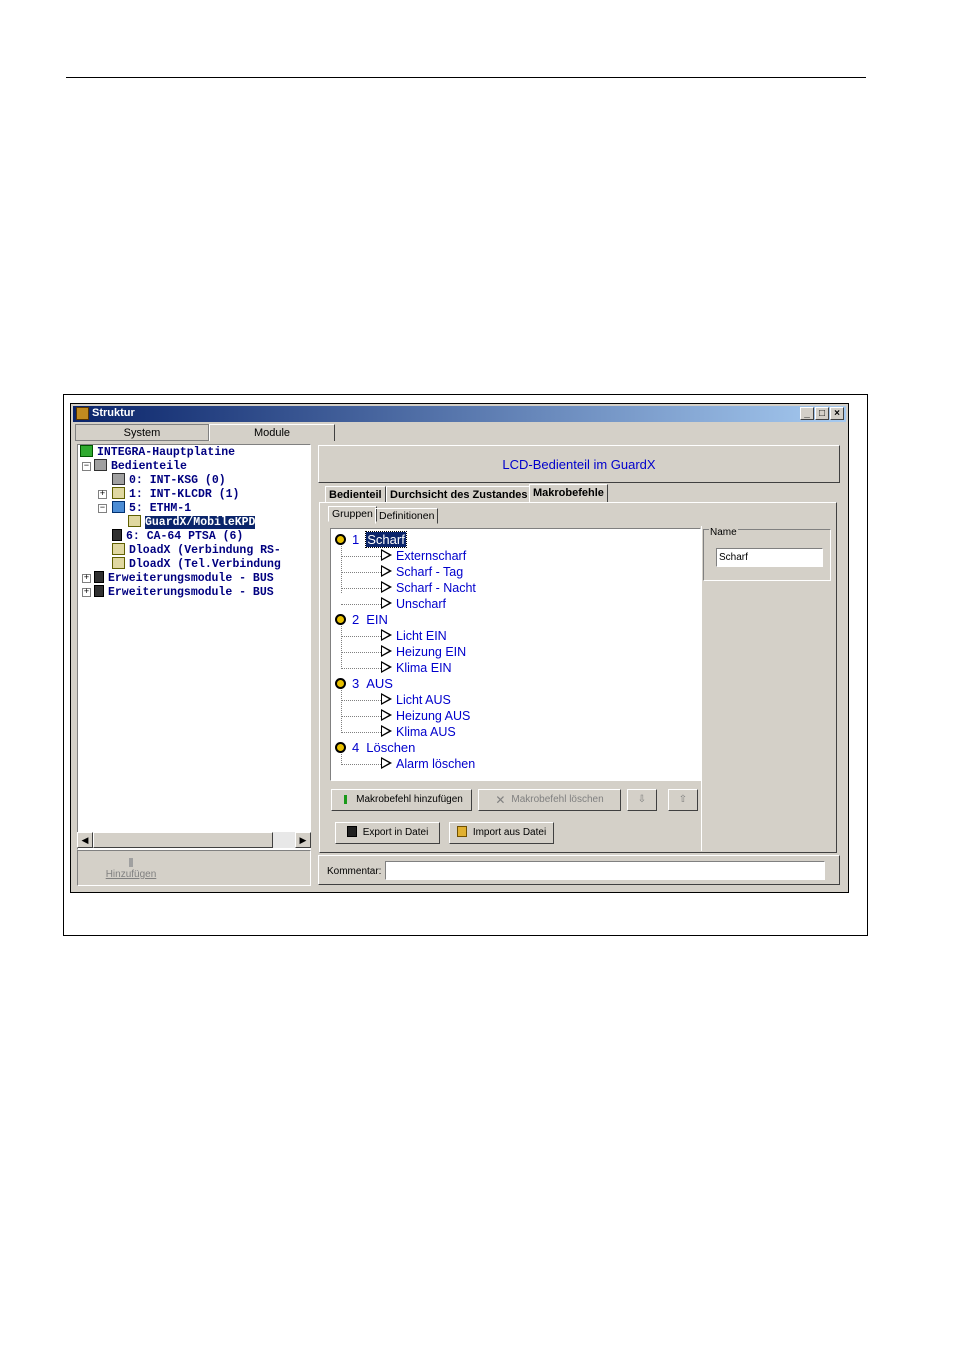  Describe the element at coordinates (769, 557) in the screenshot. I see `name-input` at that location.